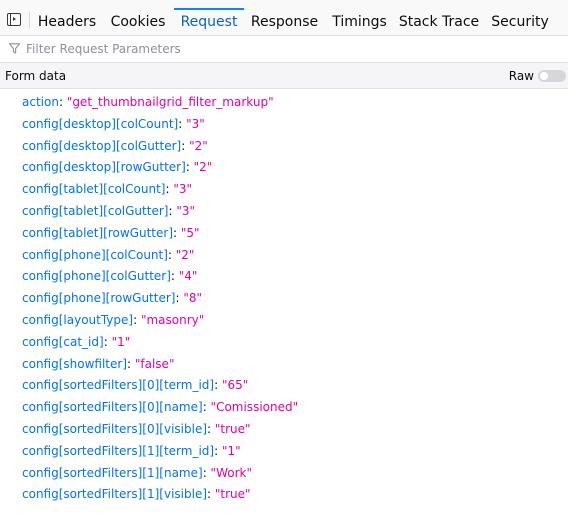 This screenshot has width=568, height=528. I want to click on filter-request-parameters-input, so click(286, 49).